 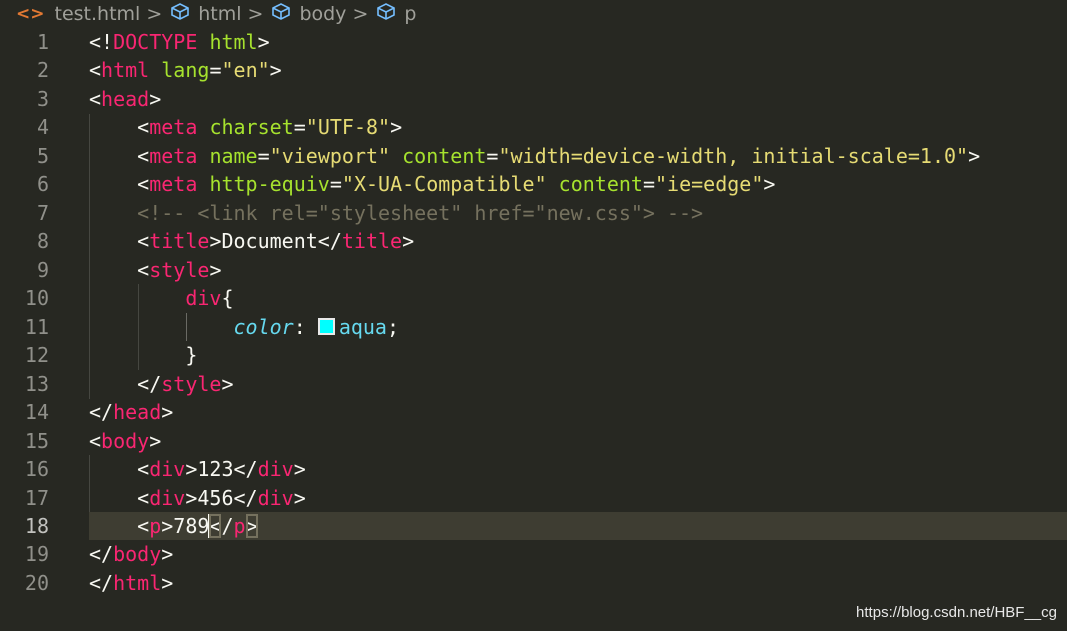 What do you see at coordinates (251, 241) in the screenshot?
I see `line-code: <title>Document</title>` at bounding box center [251, 241].